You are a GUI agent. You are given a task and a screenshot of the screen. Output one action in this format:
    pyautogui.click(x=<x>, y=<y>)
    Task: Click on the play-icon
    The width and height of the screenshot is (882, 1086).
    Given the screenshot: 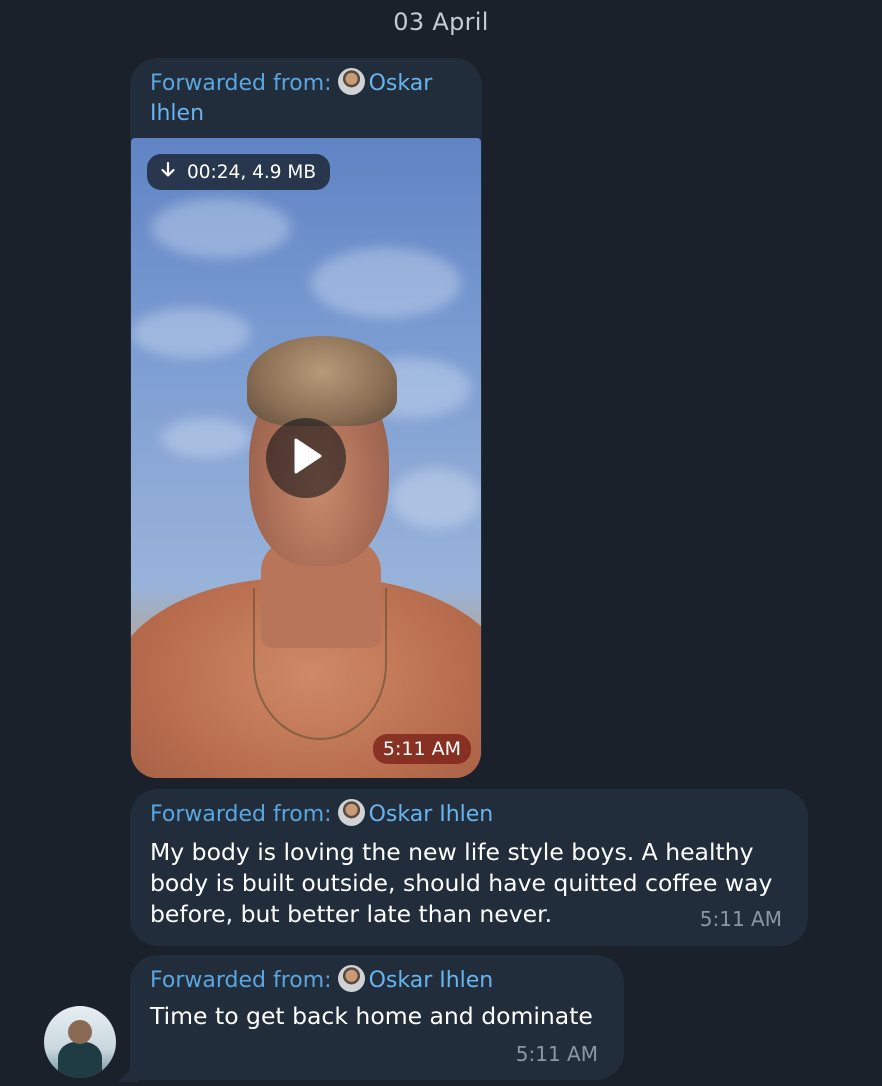 What is the action you would take?
    pyautogui.click(x=306, y=458)
    